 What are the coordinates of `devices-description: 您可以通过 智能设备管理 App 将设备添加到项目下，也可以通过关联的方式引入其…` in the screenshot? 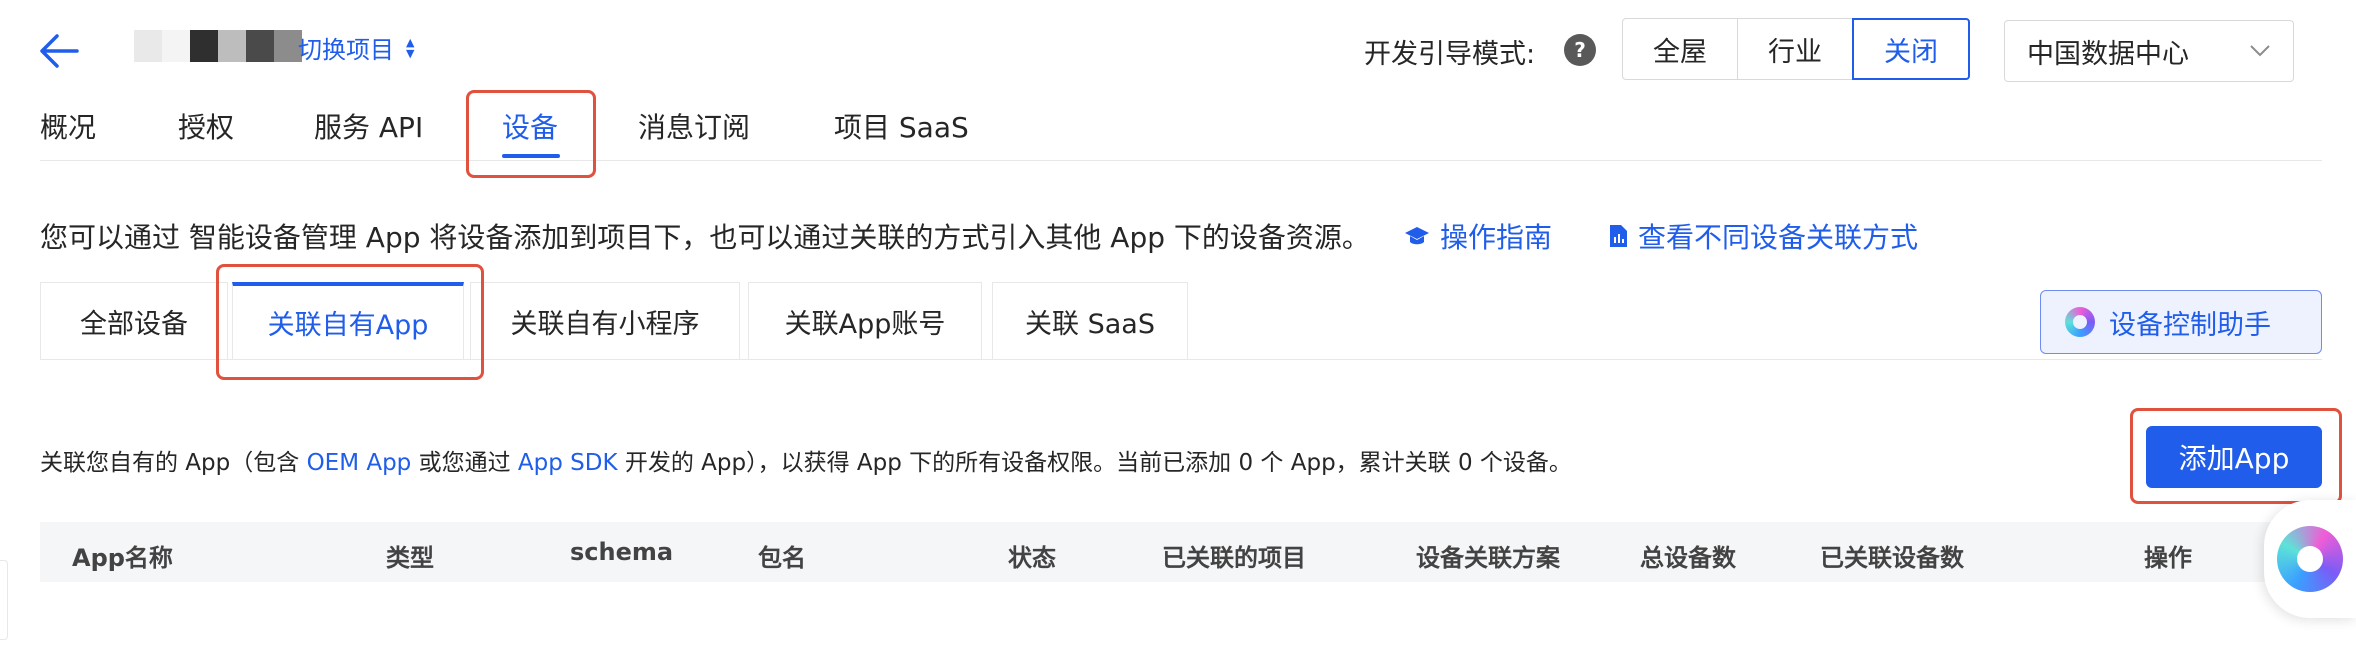 It's located at (705, 237).